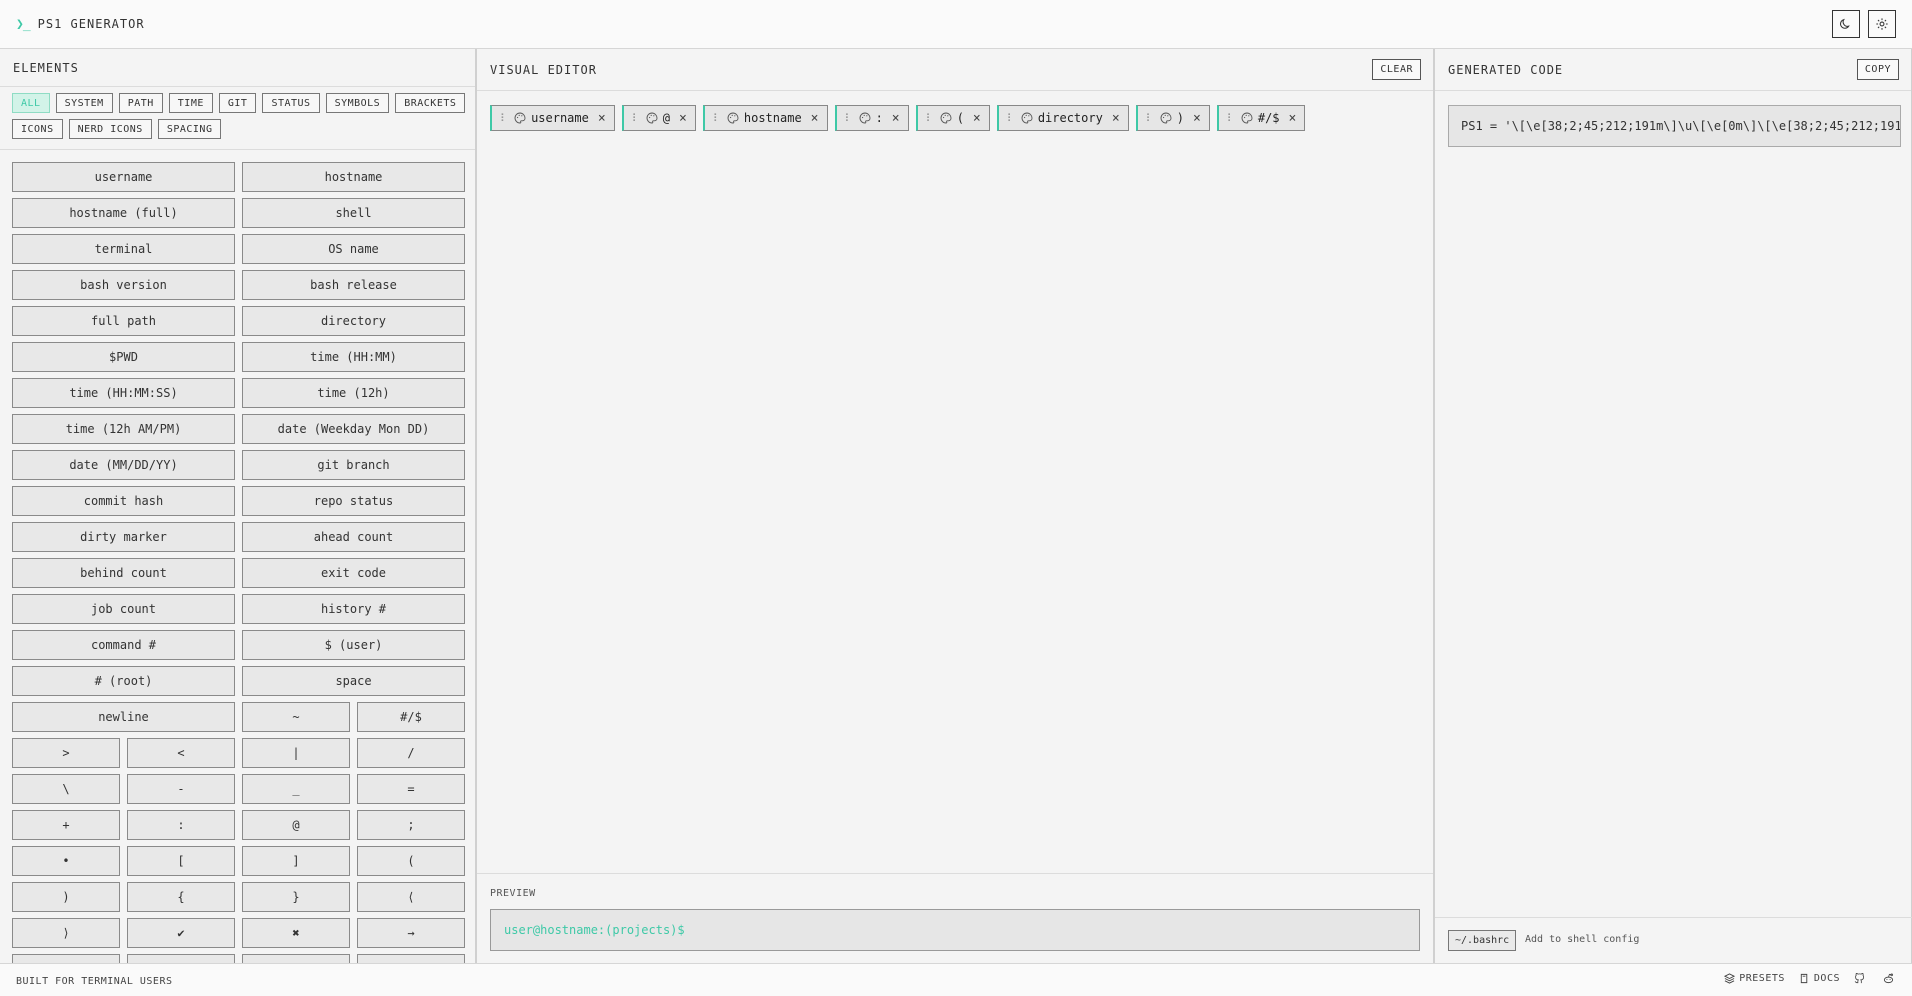 The height and width of the screenshot is (996, 1912). Describe the element at coordinates (353, 537) in the screenshot. I see `element-button: ahead count` at that location.